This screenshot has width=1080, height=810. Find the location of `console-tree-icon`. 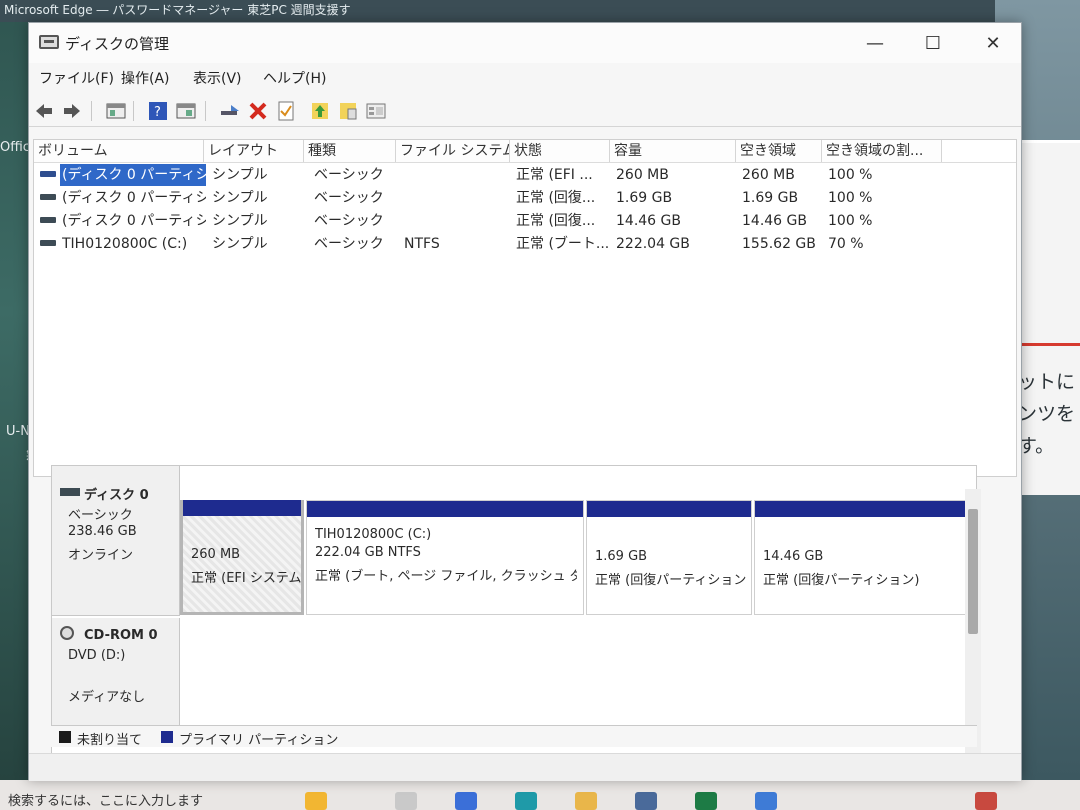

console-tree-icon is located at coordinates (116, 111).